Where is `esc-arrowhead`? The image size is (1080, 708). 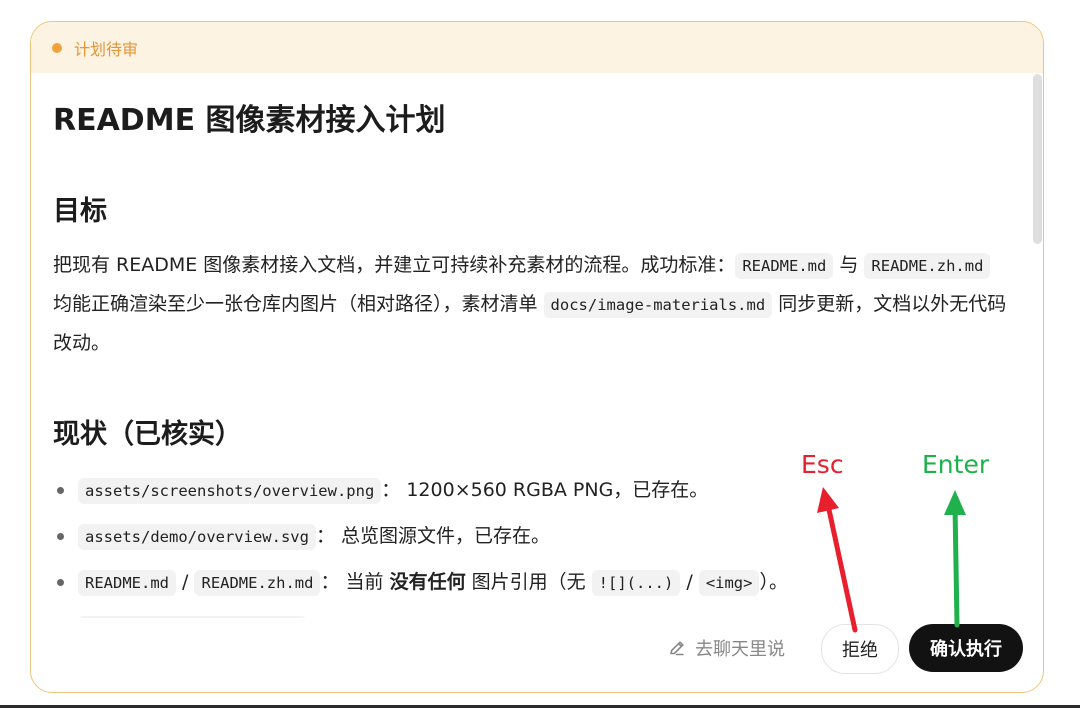
esc-arrowhead is located at coordinates (828, 500).